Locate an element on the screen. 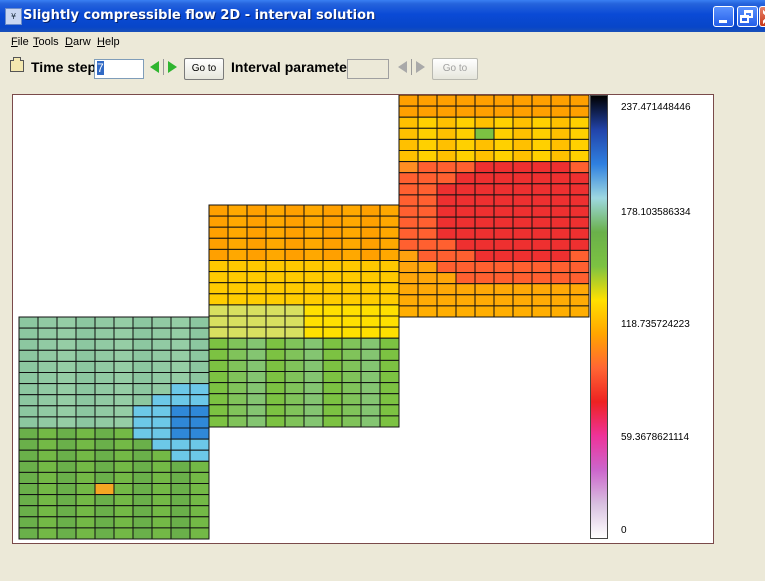  color-scale-bar is located at coordinates (599, 317).